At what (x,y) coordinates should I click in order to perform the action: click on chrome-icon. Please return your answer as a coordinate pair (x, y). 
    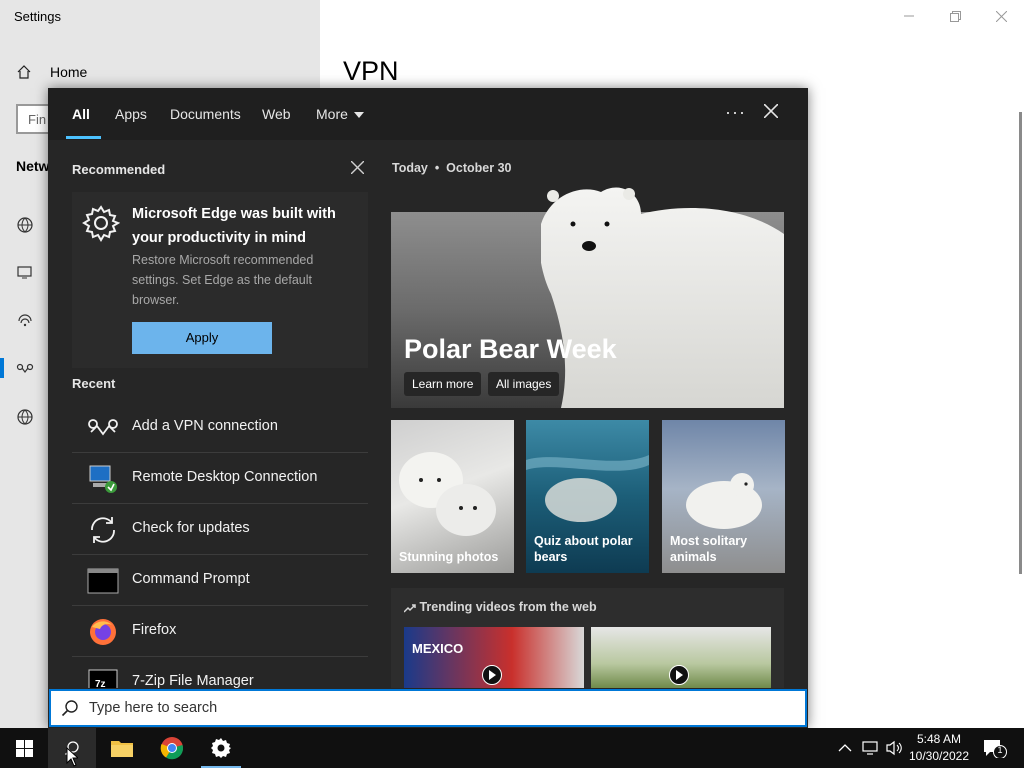
    Looking at the image, I should click on (172, 748).